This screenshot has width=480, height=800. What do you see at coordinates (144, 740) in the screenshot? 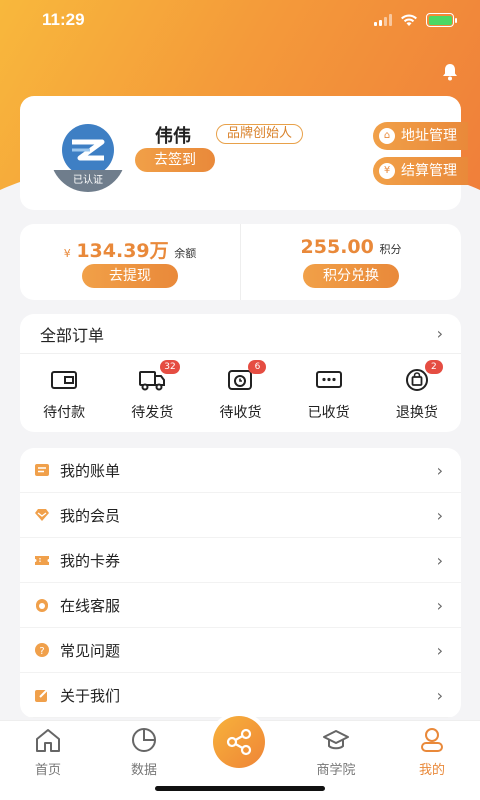
I see `pie-chart-icon` at bounding box center [144, 740].